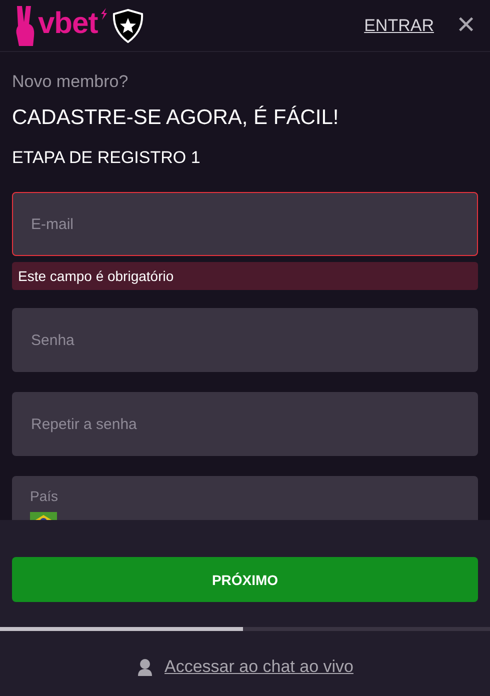 This screenshot has height=696, width=490. I want to click on next-button: PRÓXIMO, so click(245, 579).